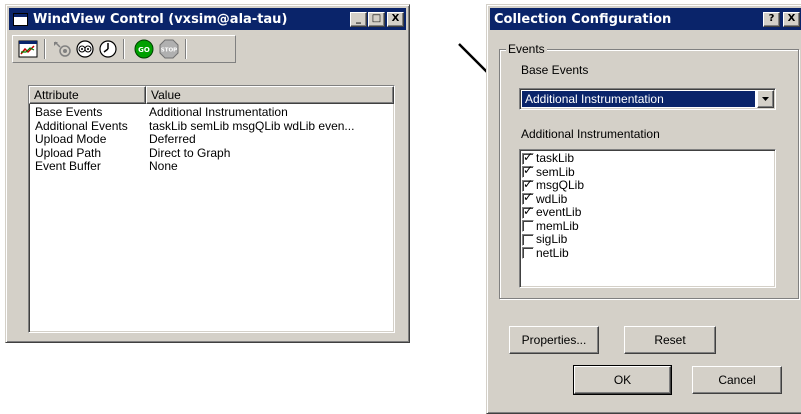 This screenshot has height=414, width=801. Describe the element at coordinates (648, 185) in the screenshot. I see `list-item: ✓ msgQLib` at that location.